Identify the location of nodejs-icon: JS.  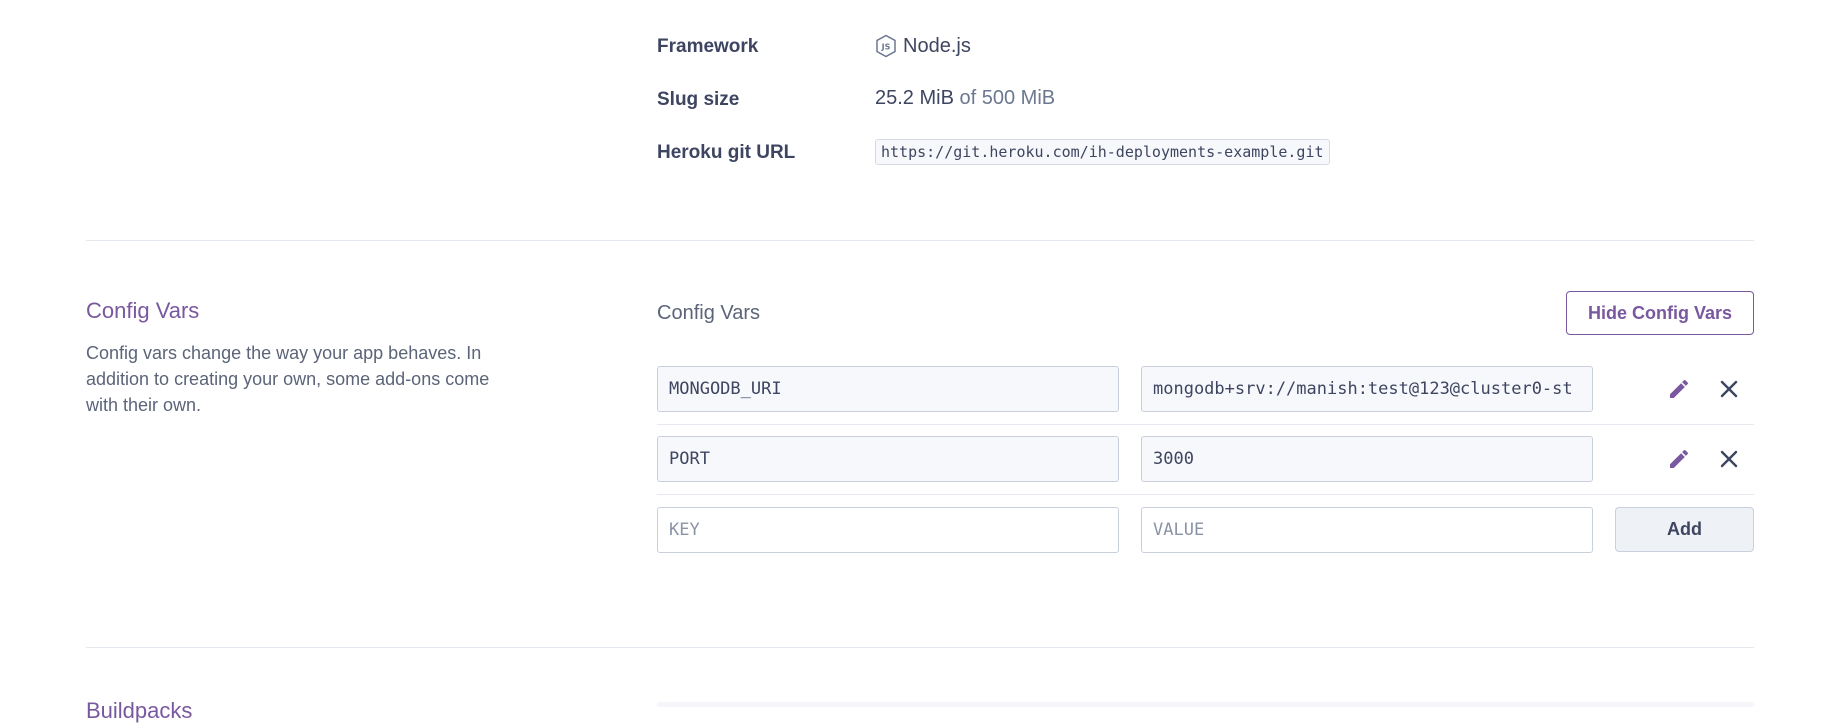
(886, 46).